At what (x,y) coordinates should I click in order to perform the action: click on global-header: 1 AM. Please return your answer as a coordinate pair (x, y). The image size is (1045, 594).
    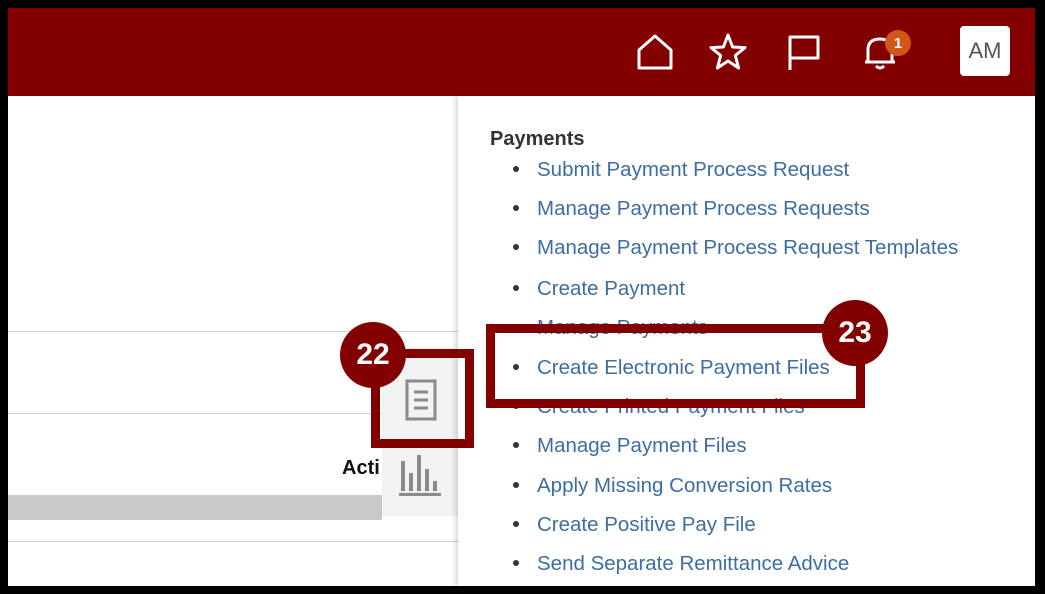
    Looking at the image, I should click on (521, 52).